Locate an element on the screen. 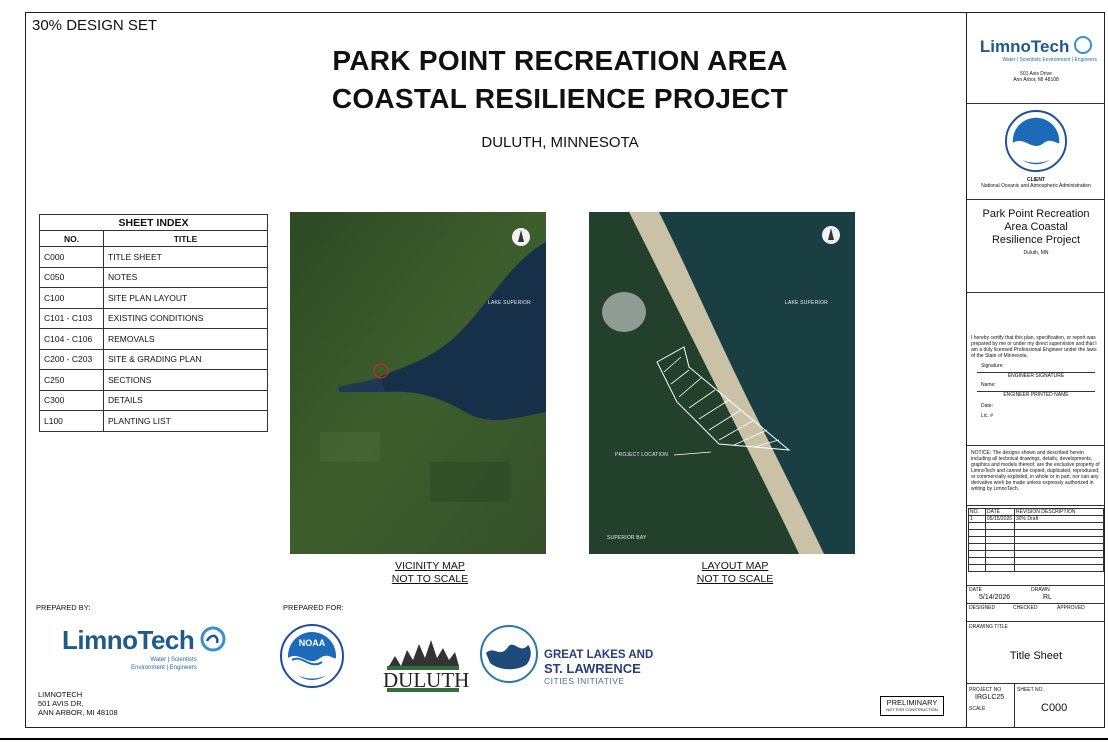  tb-date-label: Date: is located at coordinates (987, 406).